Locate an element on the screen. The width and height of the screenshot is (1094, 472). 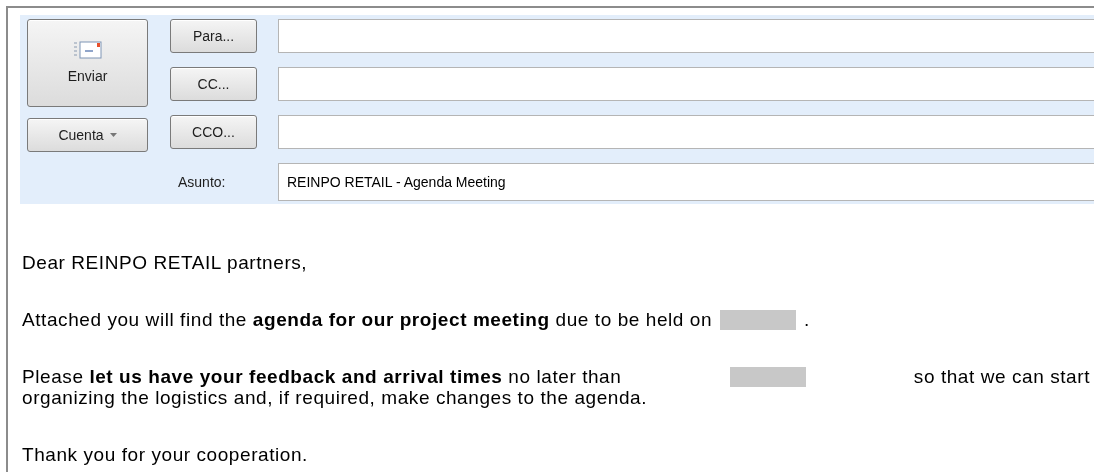
account-button: Cuenta is located at coordinates (87, 135).